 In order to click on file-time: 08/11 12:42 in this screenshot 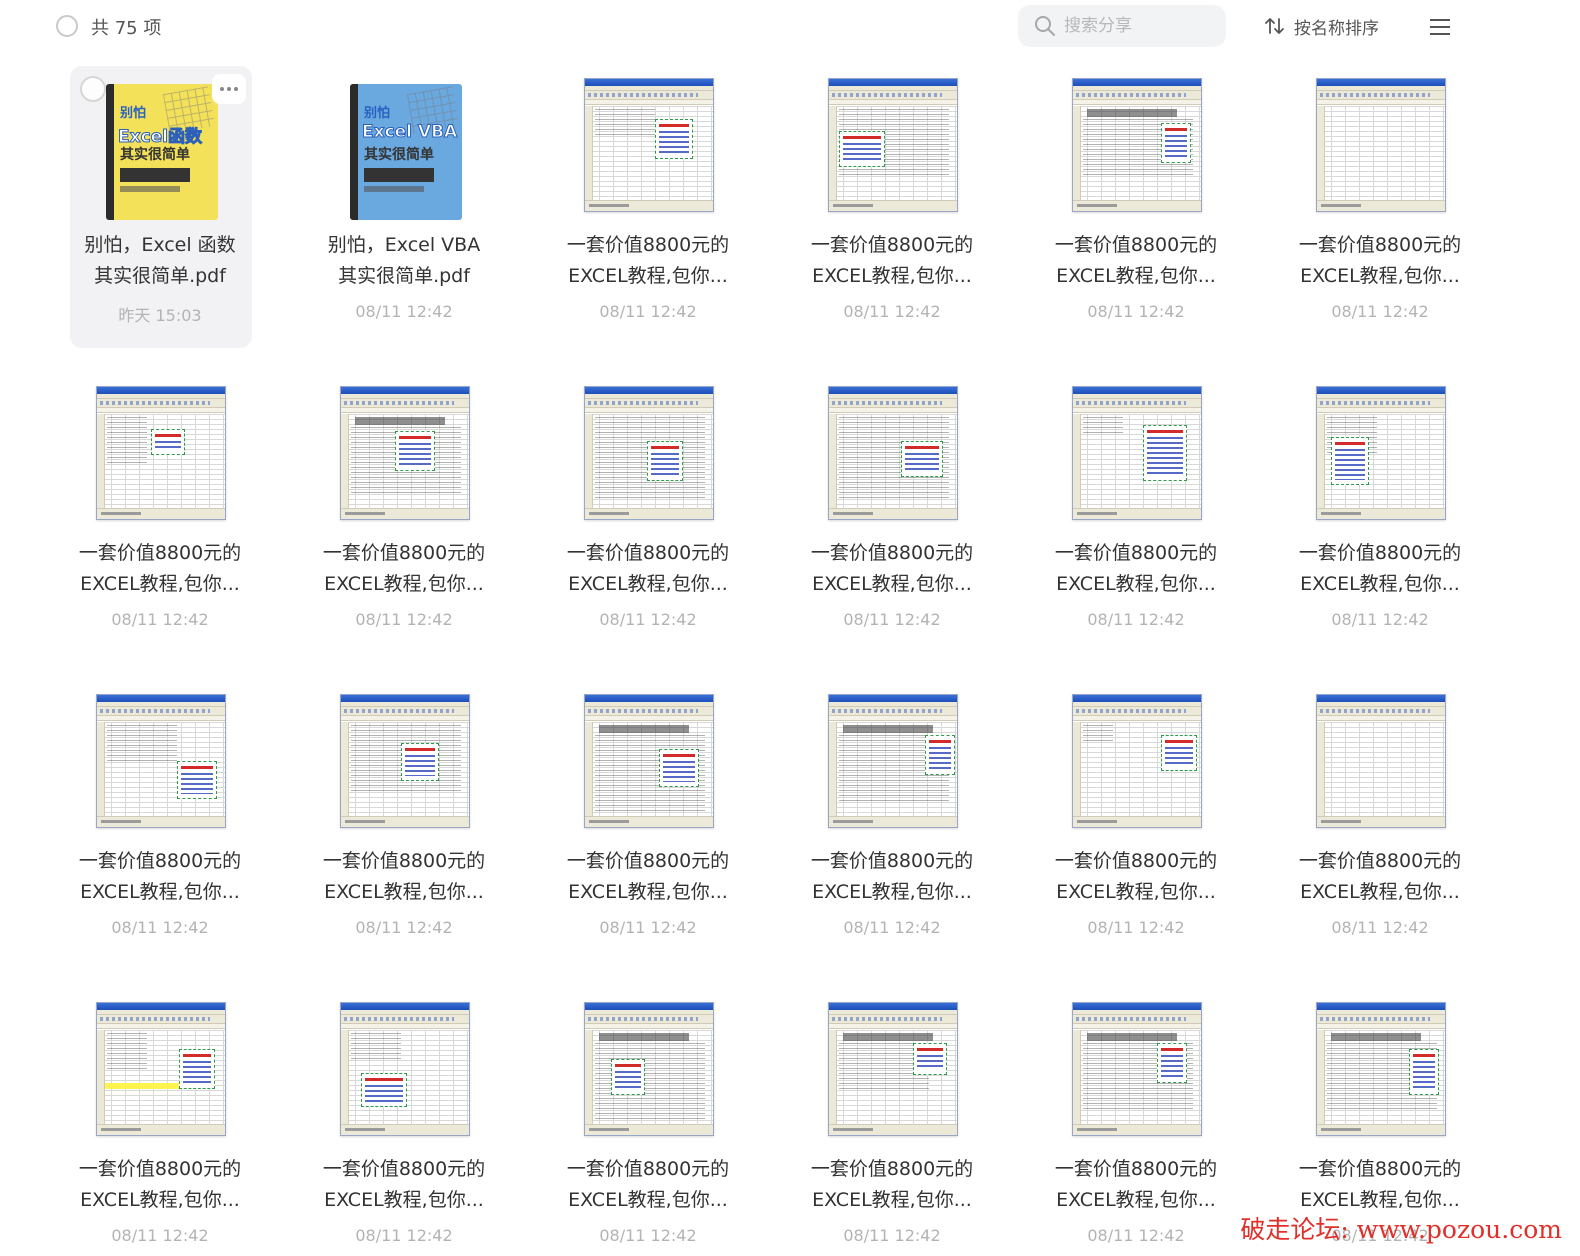, I will do `click(1380, 619)`.